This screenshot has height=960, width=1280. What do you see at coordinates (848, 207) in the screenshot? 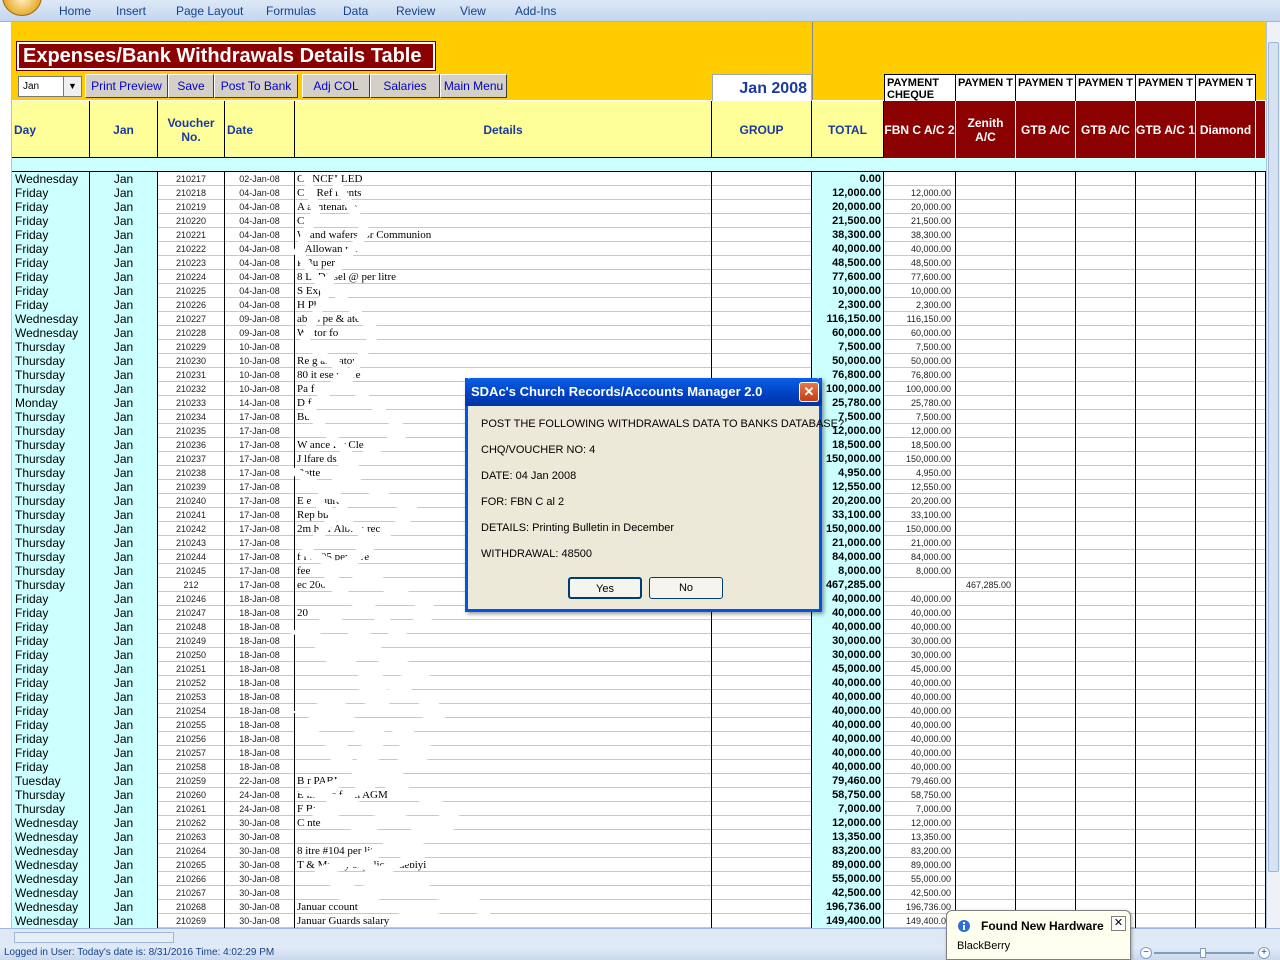
I see `cell-total: 20,000.00` at bounding box center [848, 207].